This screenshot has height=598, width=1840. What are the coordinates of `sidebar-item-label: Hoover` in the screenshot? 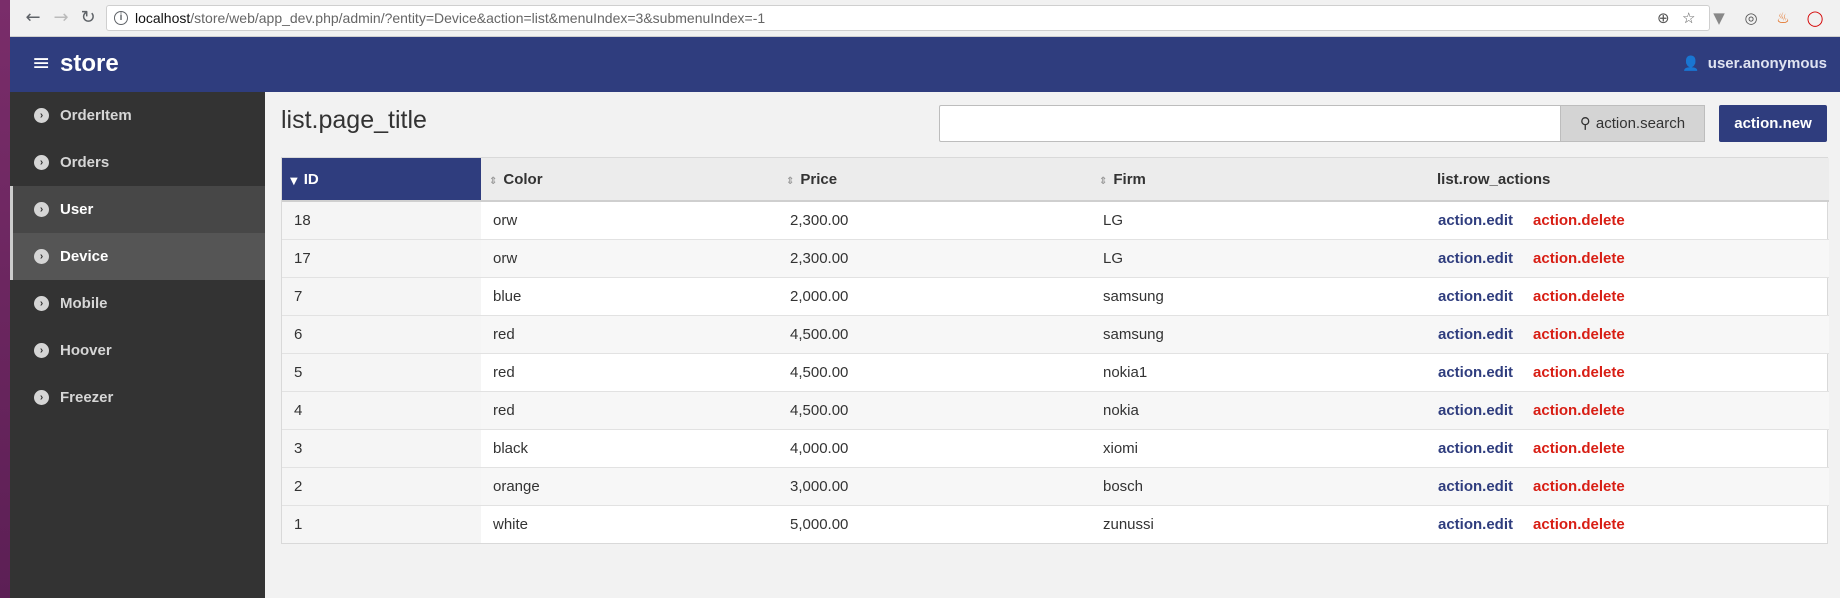 It's located at (86, 350).